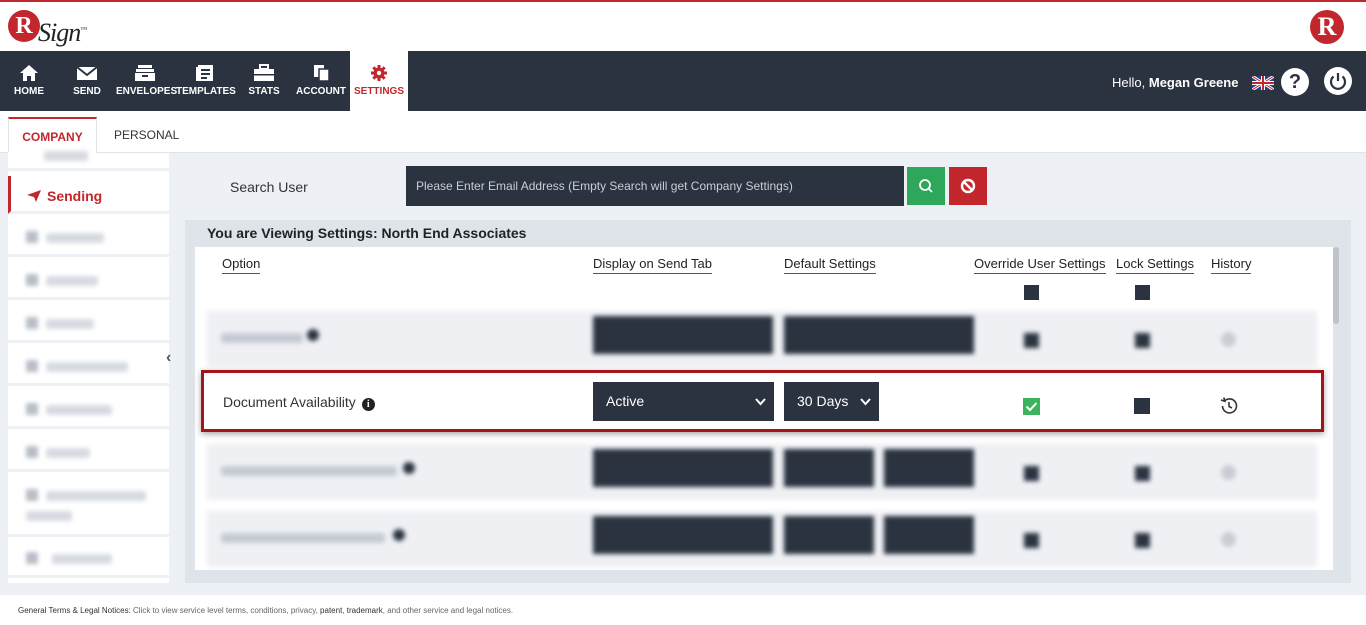  Describe the element at coordinates (264, 91) in the screenshot. I see `nav-stats-label: STATS` at that location.